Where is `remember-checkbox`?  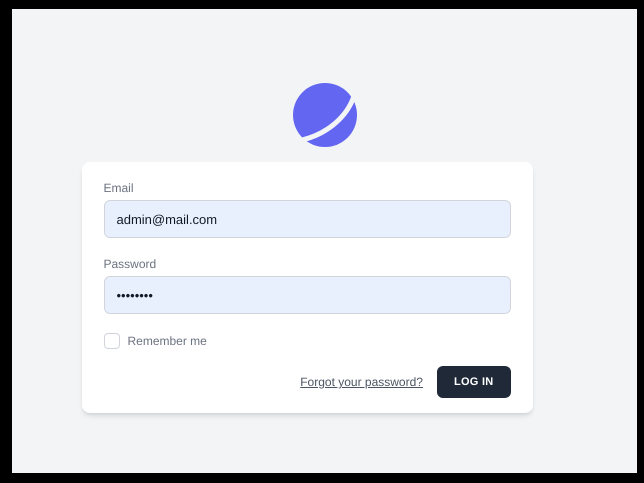 remember-checkbox is located at coordinates (112, 341).